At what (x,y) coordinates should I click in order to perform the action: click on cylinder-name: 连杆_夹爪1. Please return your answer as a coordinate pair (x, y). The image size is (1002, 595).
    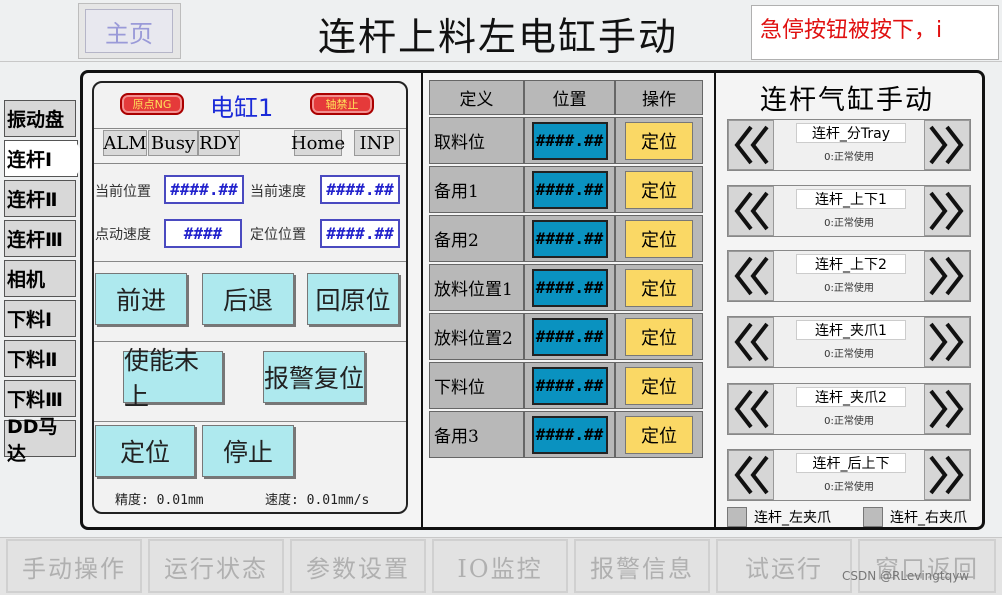
    Looking at the image, I should click on (851, 330).